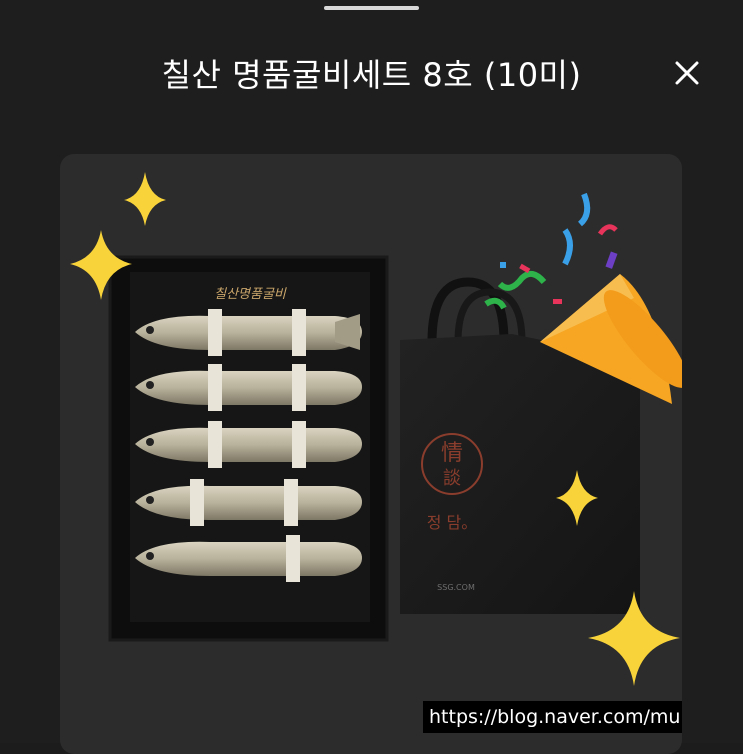 The width and height of the screenshot is (743, 754). Describe the element at coordinates (552, 717) in the screenshot. I see `source-url-watermark: https://blog.naver.com/munjinaa` at that location.